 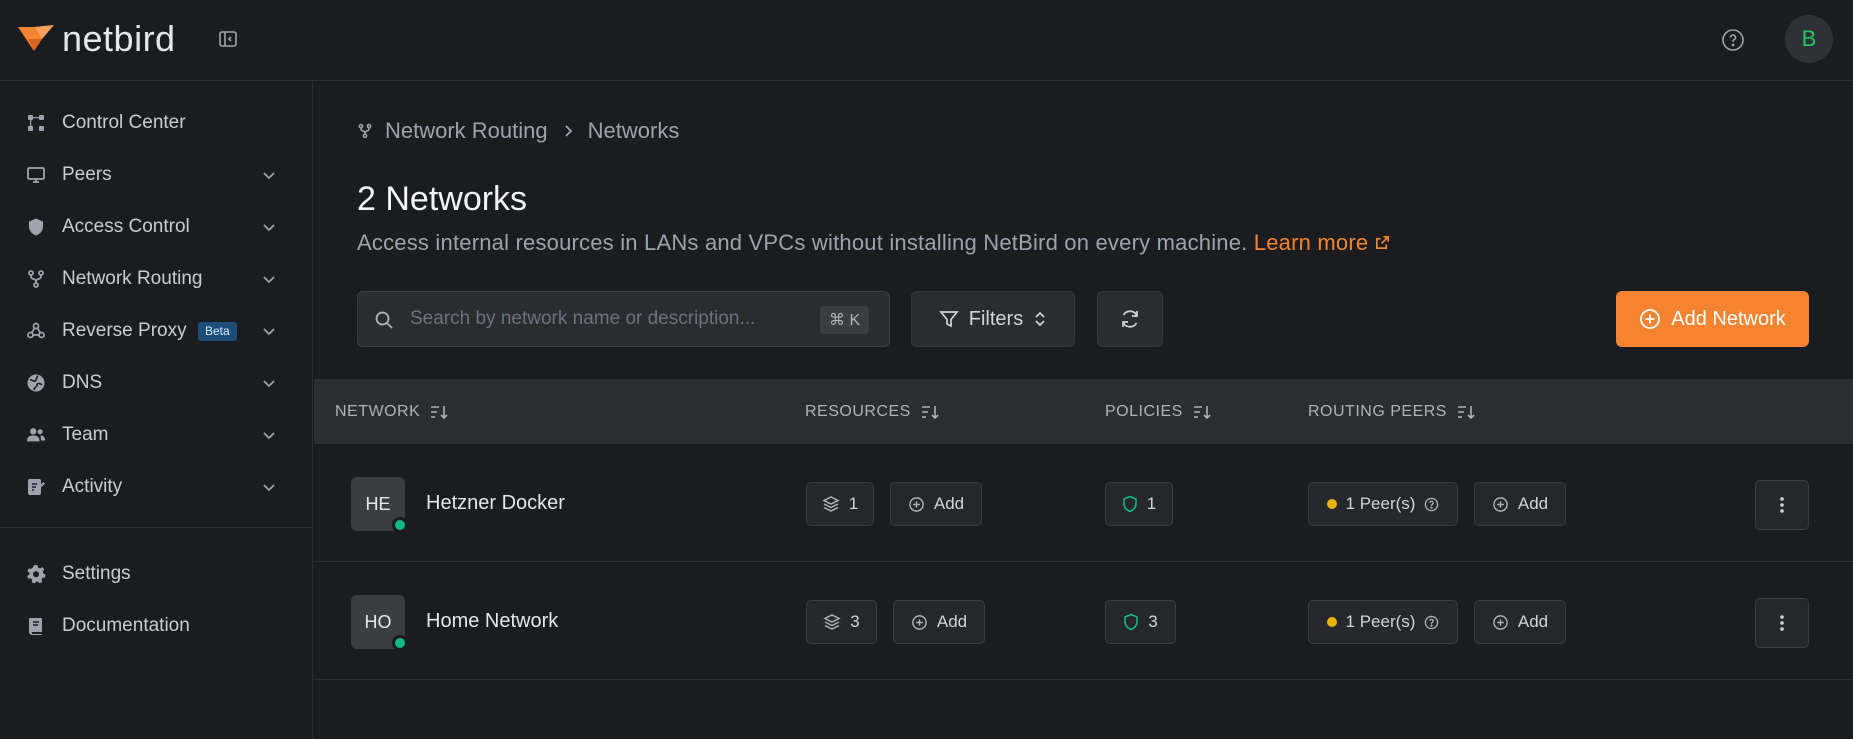 What do you see at coordinates (1130, 319) in the screenshot?
I see `refresh-button` at bounding box center [1130, 319].